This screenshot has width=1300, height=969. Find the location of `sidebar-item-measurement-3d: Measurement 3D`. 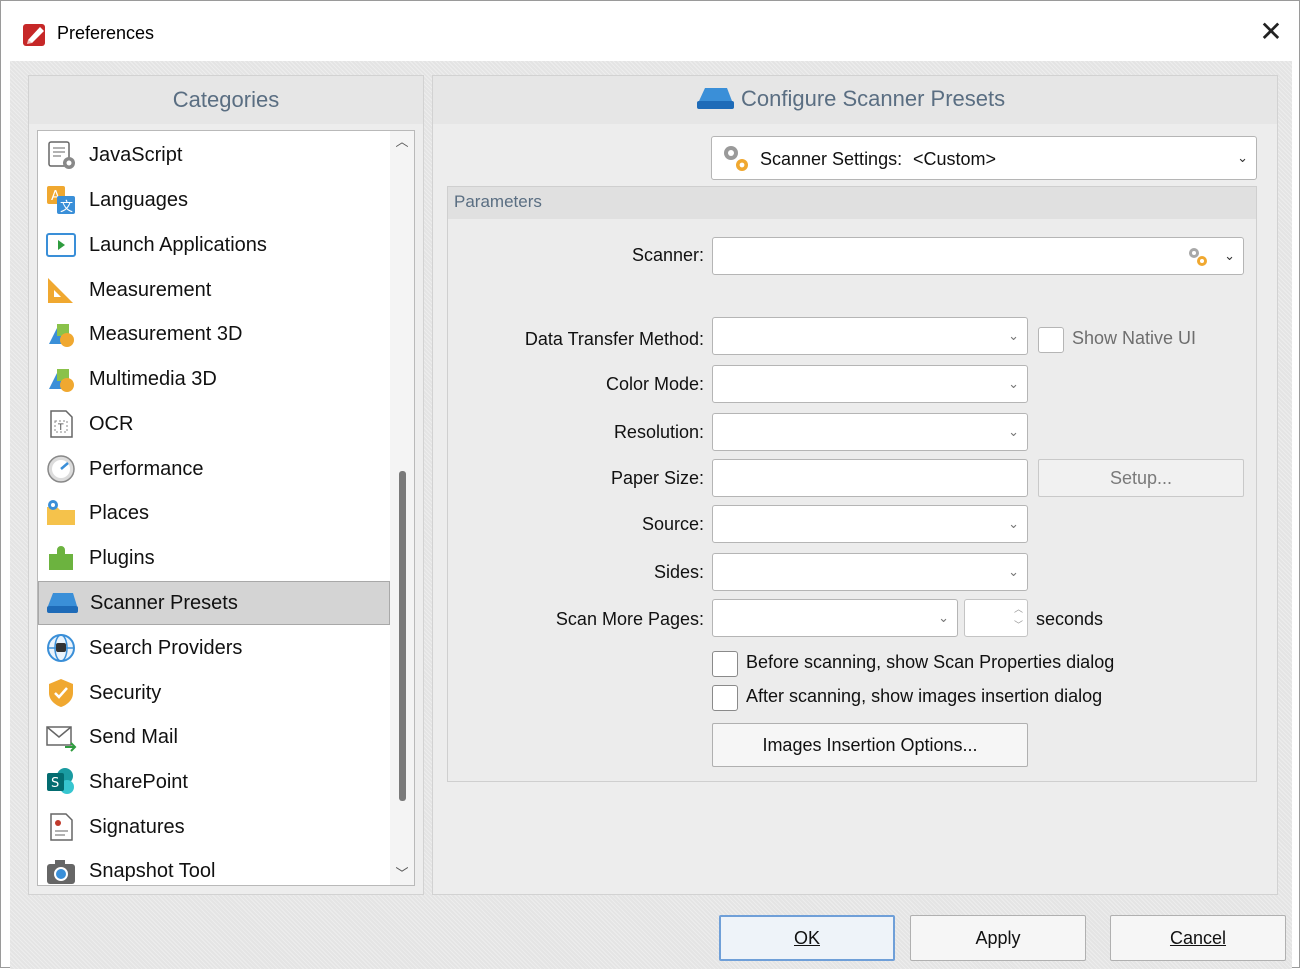

sidebar-item-measurement-3d: Measurement 3D is located at coordinates (214, 334).